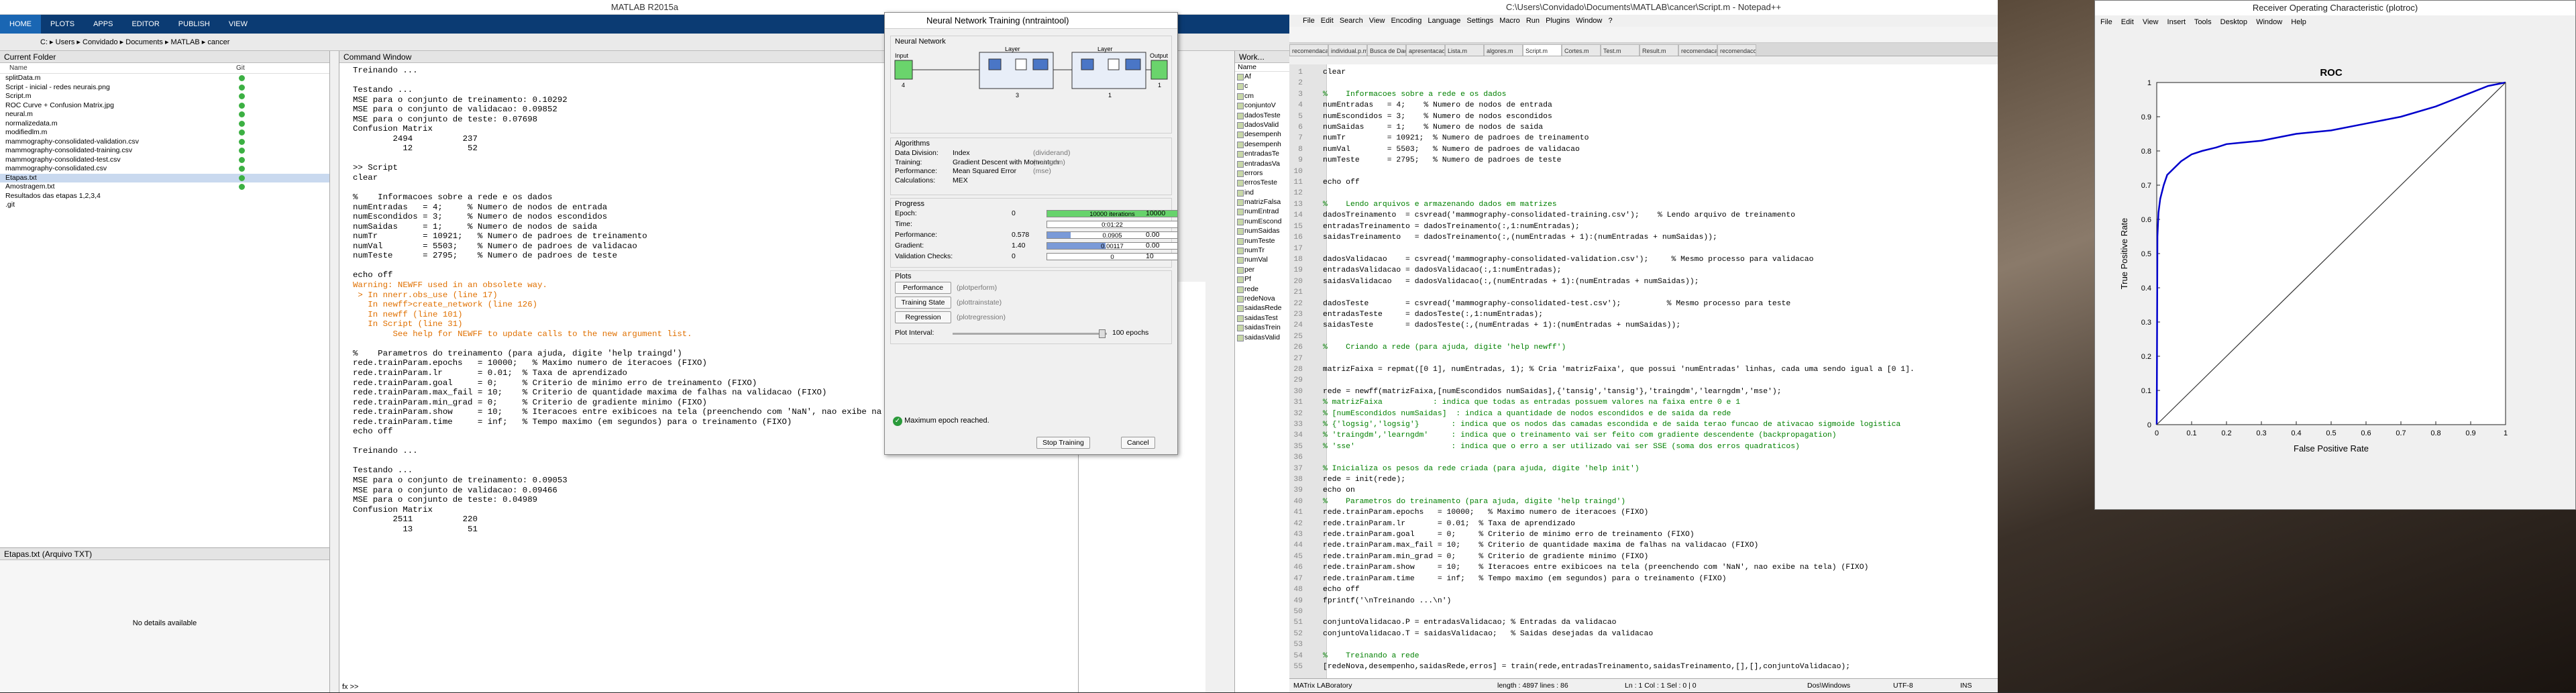 Image resolution: width=2576 pixels, height=693 pixels. What do you see at coordinates (164, 169) in the screenshot?
I see `folder-item: mammography-consolidated.csv` at bounding box center [164, 169].